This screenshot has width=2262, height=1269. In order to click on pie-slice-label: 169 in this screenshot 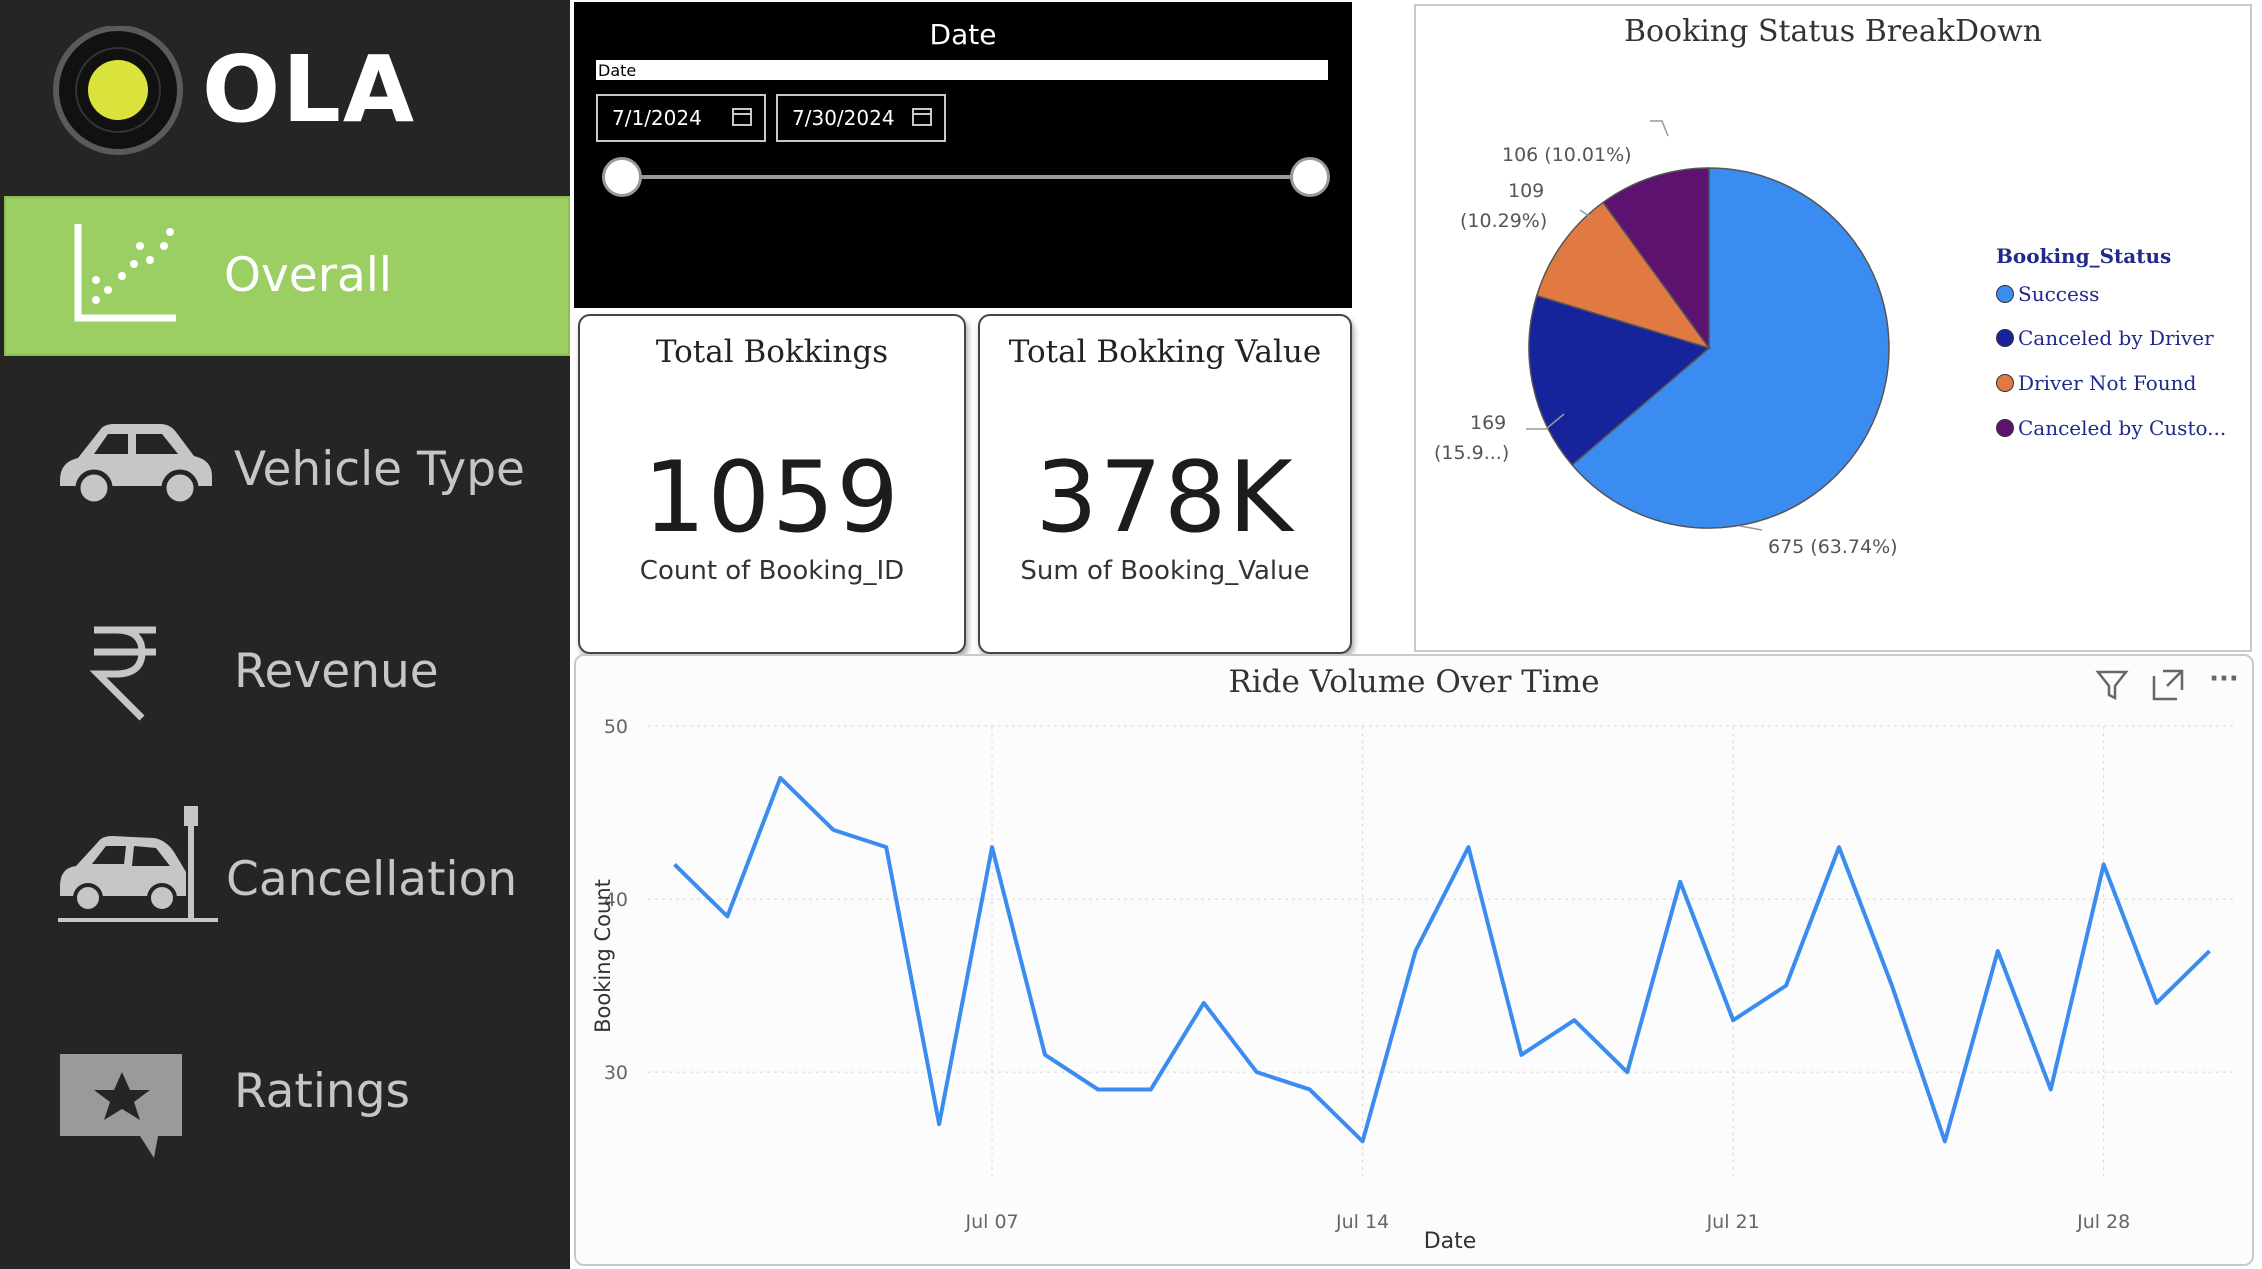, I will do `click(1488, 423)`.